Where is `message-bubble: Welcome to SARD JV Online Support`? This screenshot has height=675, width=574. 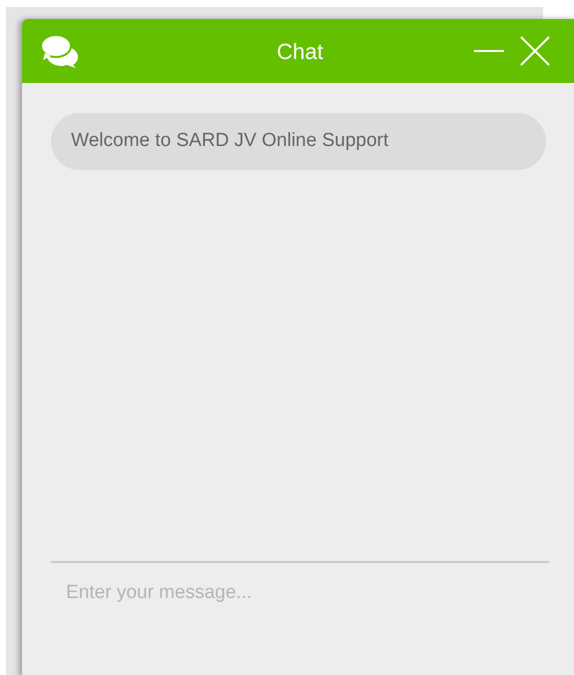
message-bubble: Welcome to SARD JV Online Support is located at coordinates (298, 141).